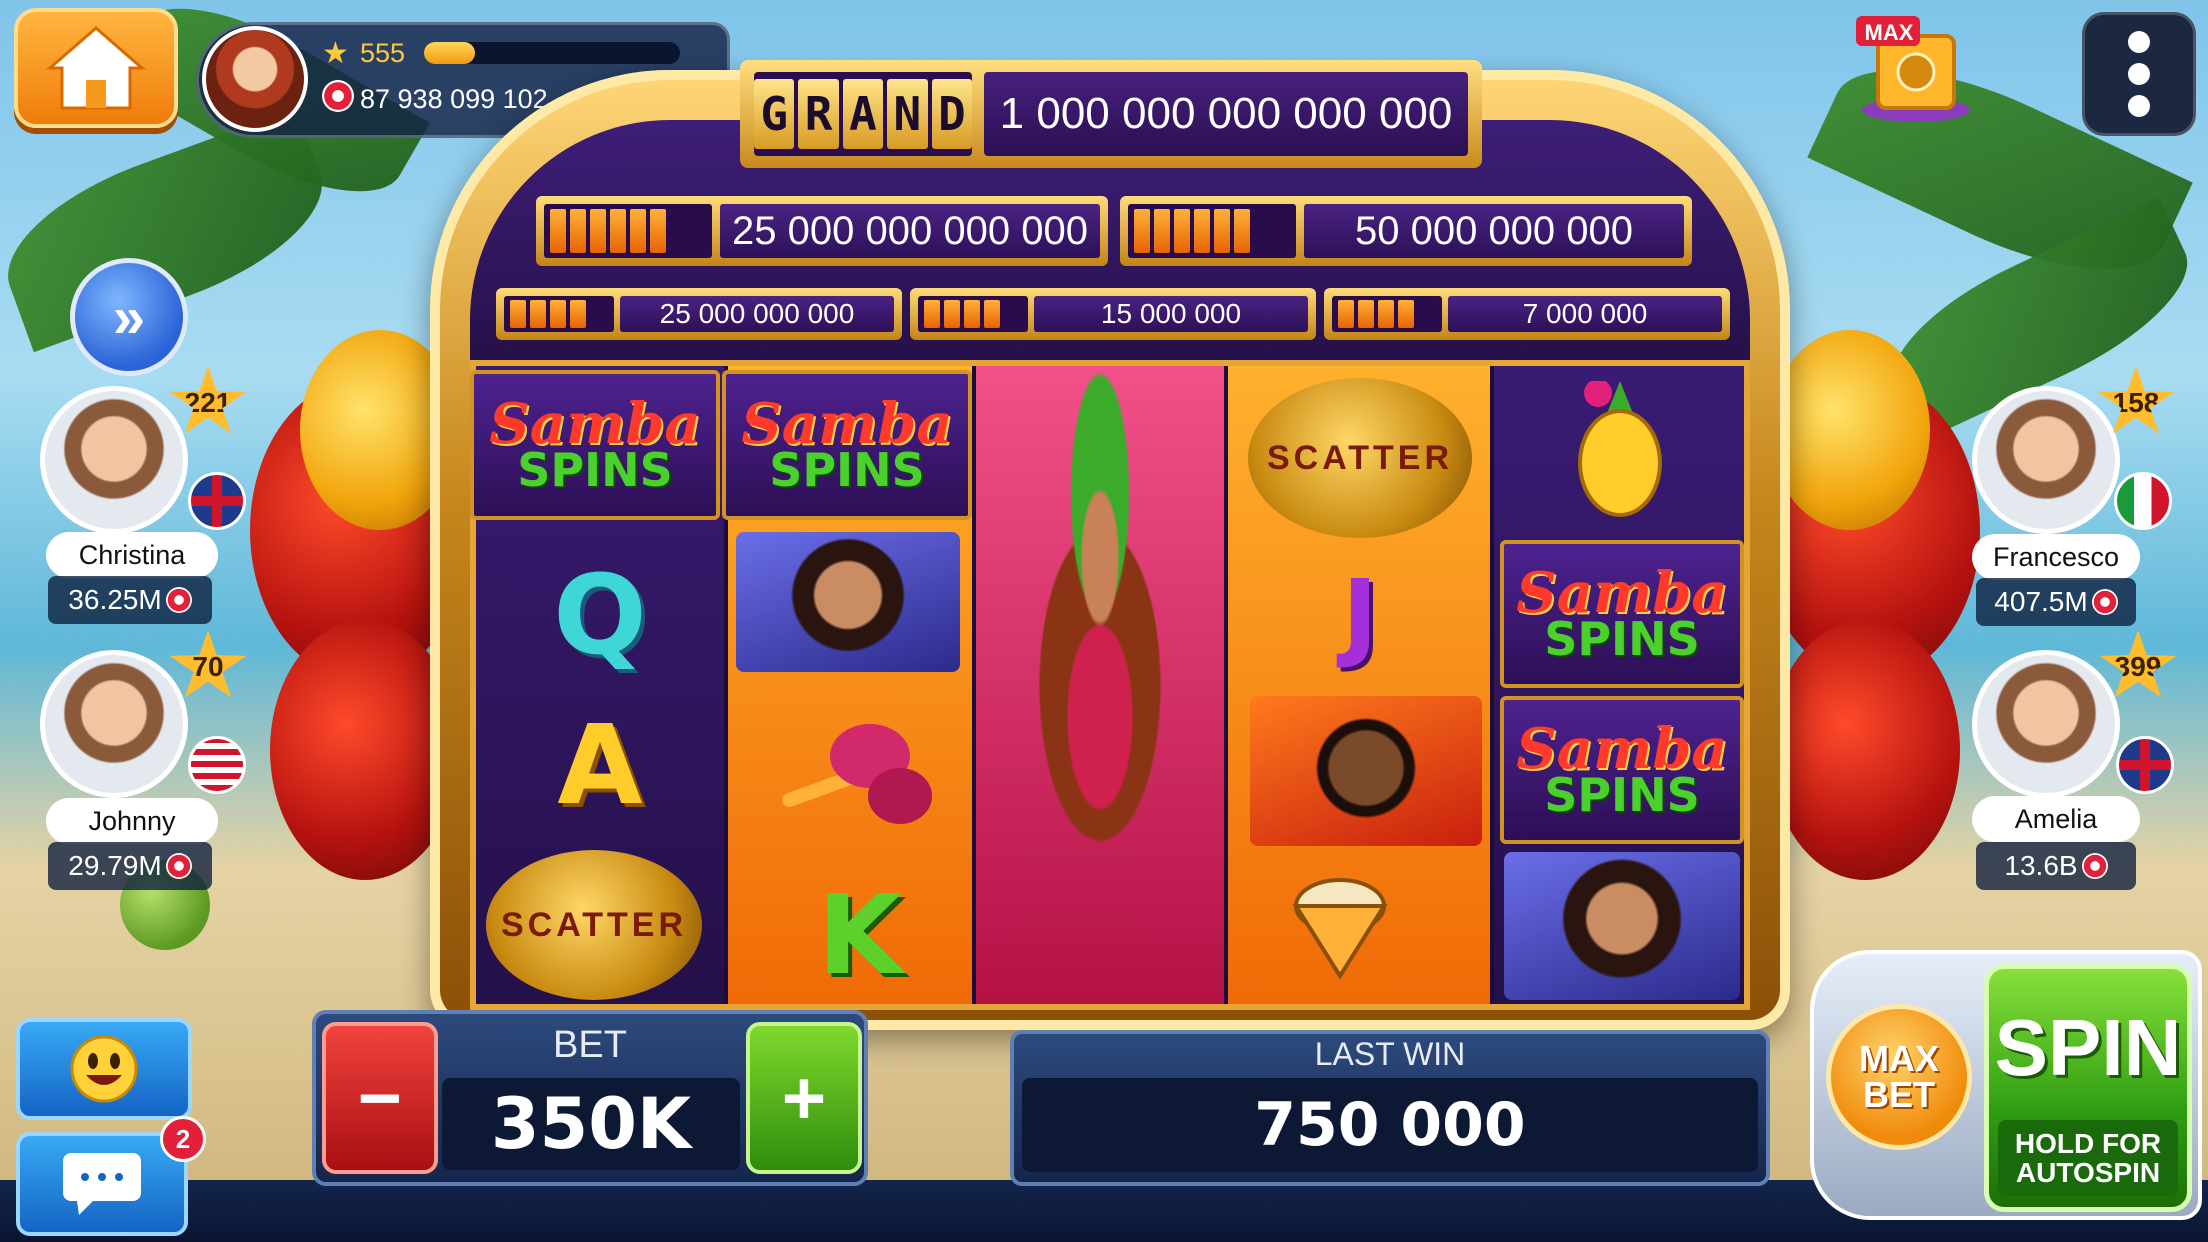 This screenshot has width=2208, height=1242. What do you see at coordinates (454, 99) in the screenshot?
I see `player-chips-balance: 87 938 099 102` at bounding box center [454, 99].